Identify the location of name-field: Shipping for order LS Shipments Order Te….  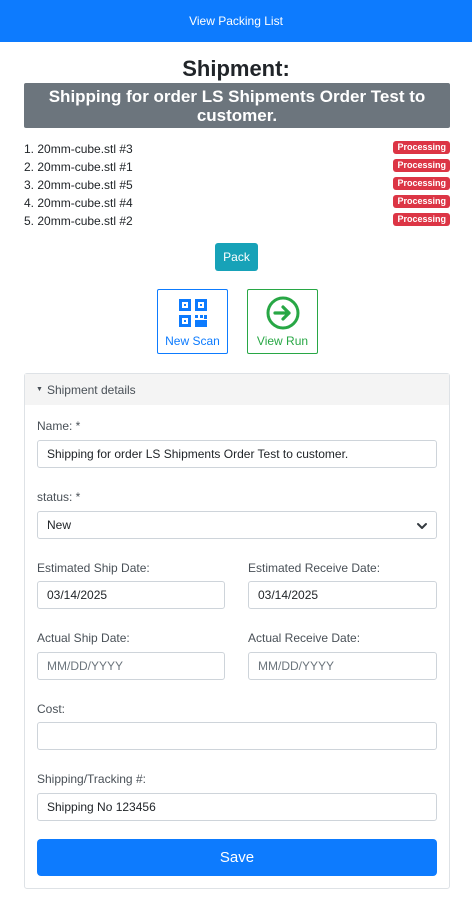
(237, 454).